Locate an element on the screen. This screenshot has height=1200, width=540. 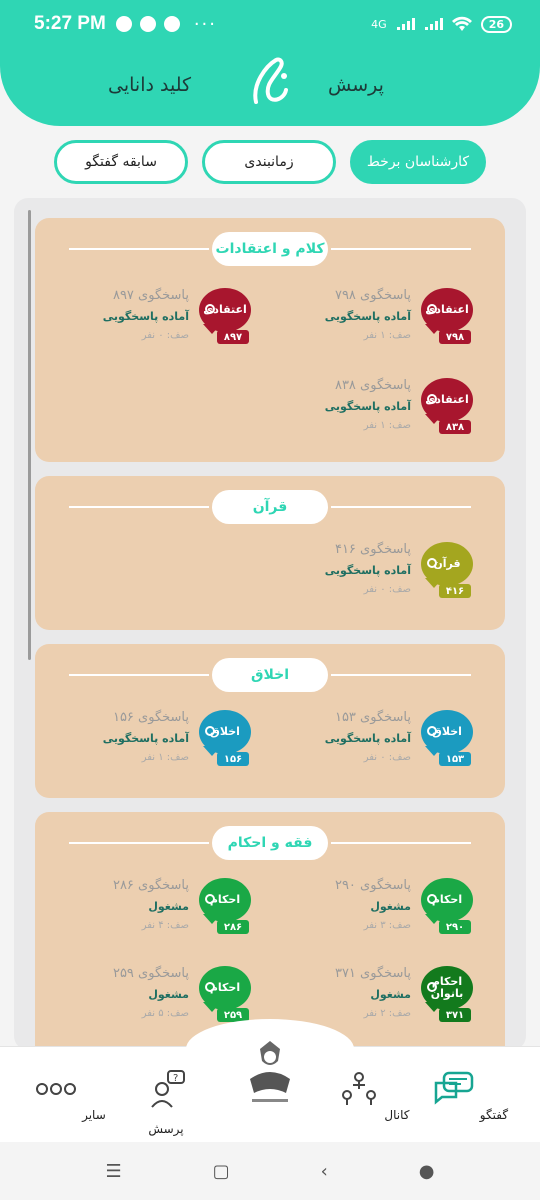
agent-card: احکام ۲۵۹ پاسخگوی ۲۵۹ مشغول صف: ۵ نفر is located at coordinates (146, 998).